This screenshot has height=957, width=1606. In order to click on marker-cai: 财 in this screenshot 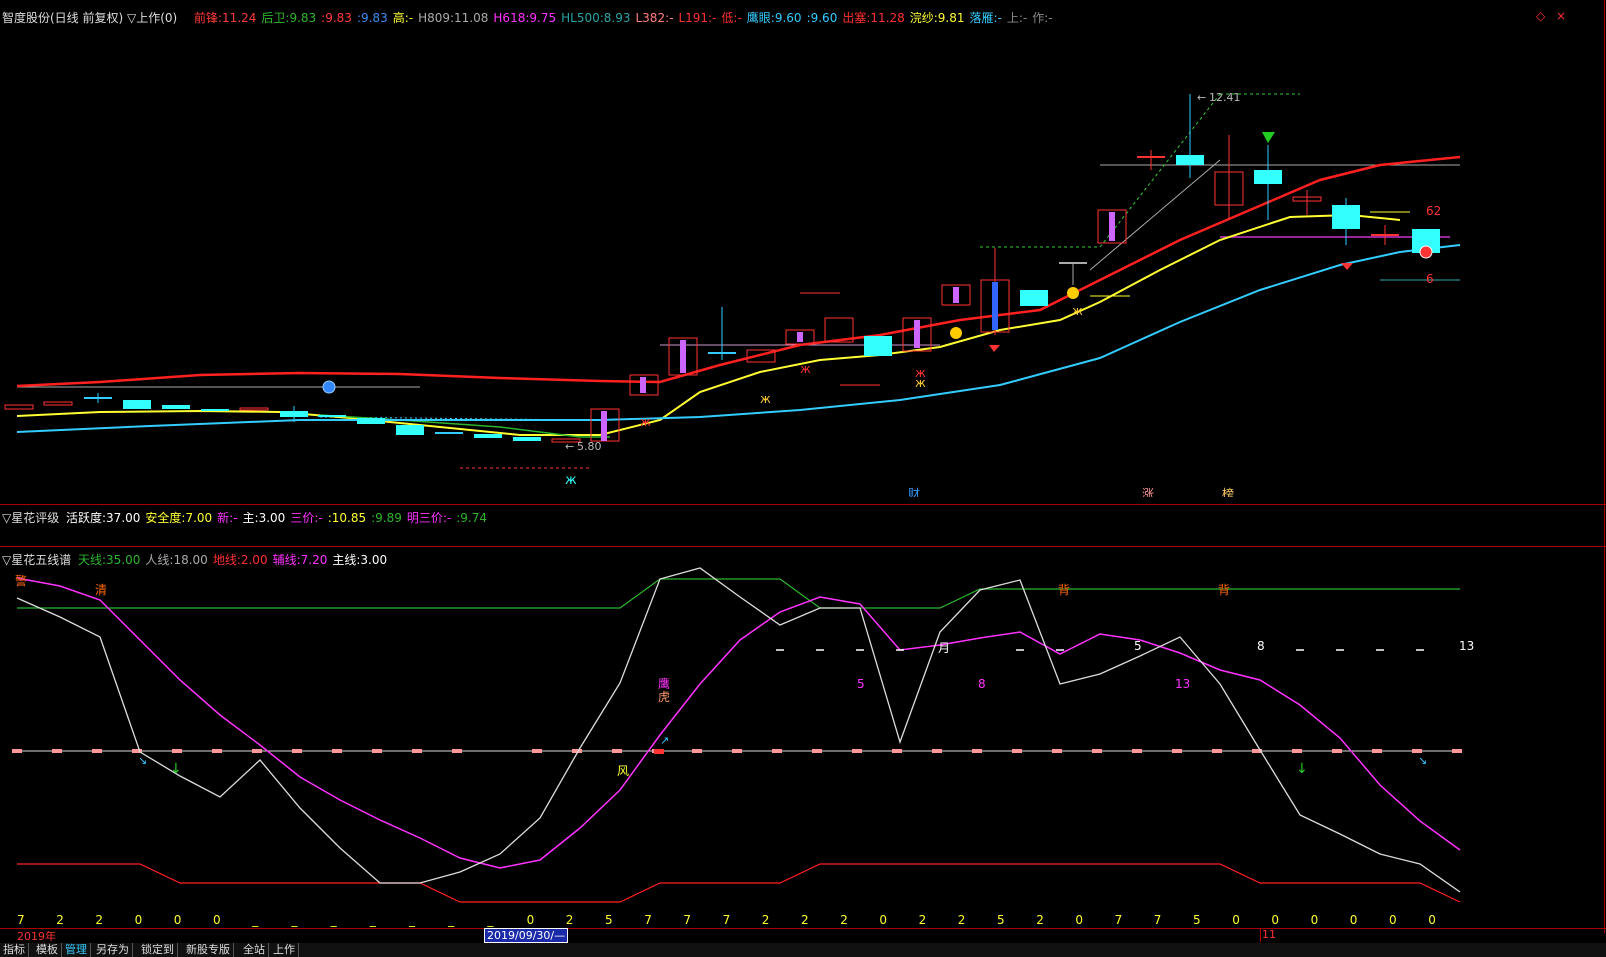, I will do `click(914, 492)`.